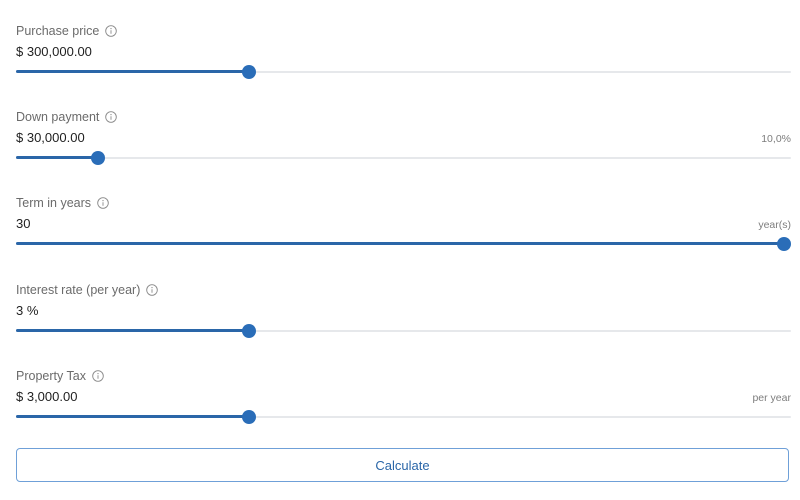  I want to click on down-payment-slider, so click(403, 158).